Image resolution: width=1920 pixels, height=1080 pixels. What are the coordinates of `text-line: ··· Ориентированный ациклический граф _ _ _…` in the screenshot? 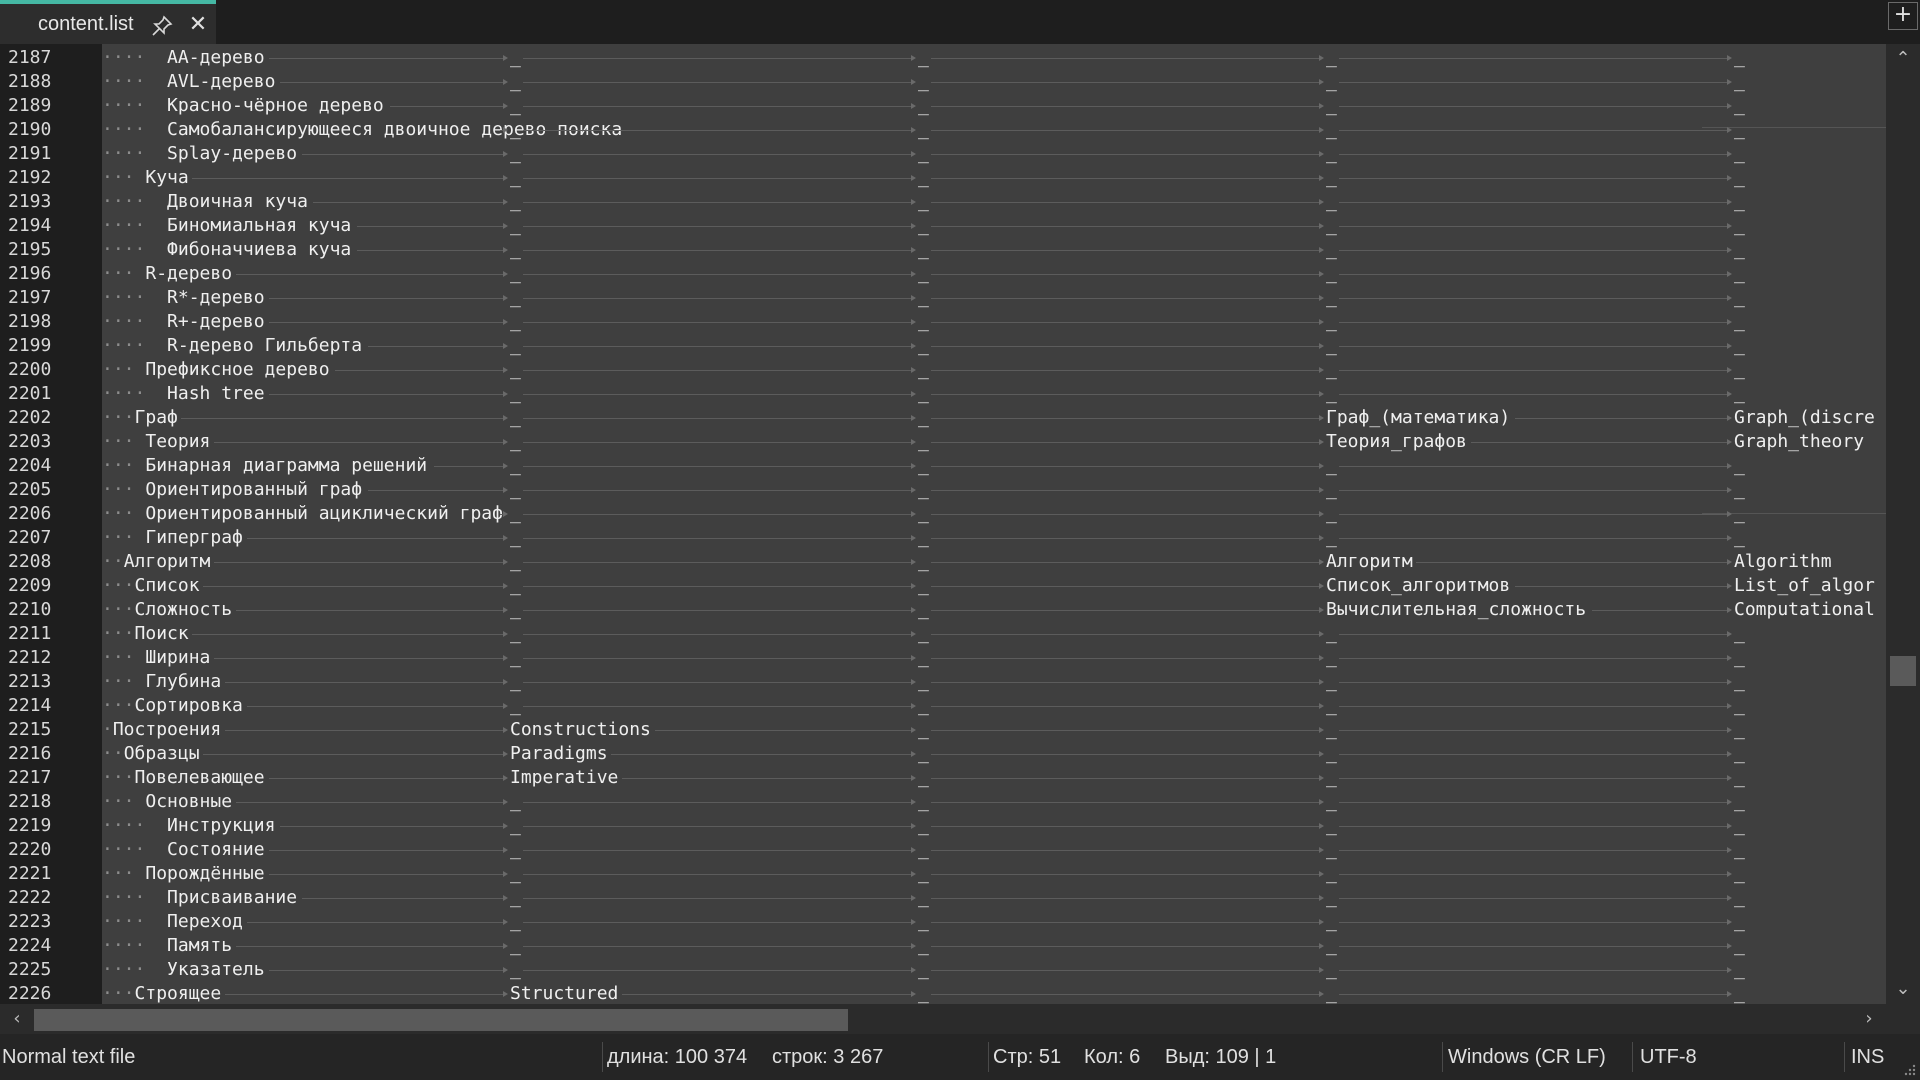 It's located at (994, 514).